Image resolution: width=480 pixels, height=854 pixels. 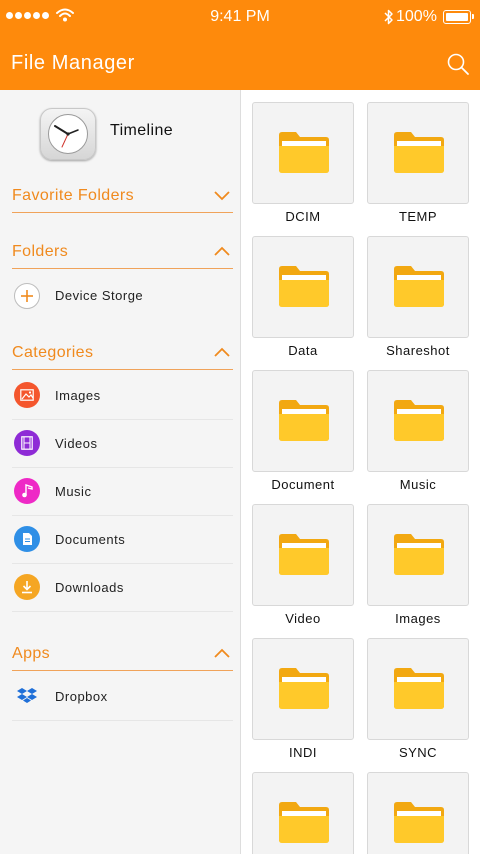 I want to click on folder-label: Shareshot, so click(x=418, y=350).